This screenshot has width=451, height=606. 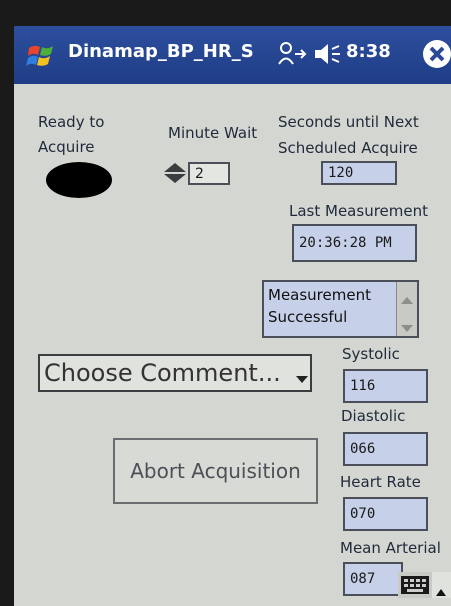 I want to click on chevron-down-icon, so click(x=302, y=378).